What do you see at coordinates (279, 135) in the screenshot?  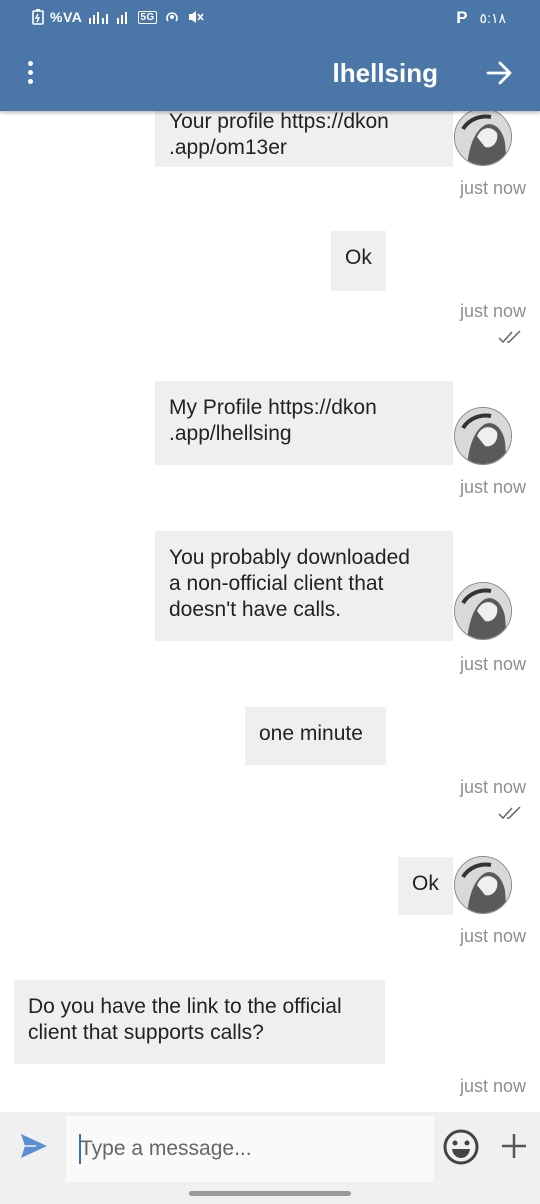 I see `message-text: Your profile https://dkon .app/om13er` at bounding box center [279, 135].